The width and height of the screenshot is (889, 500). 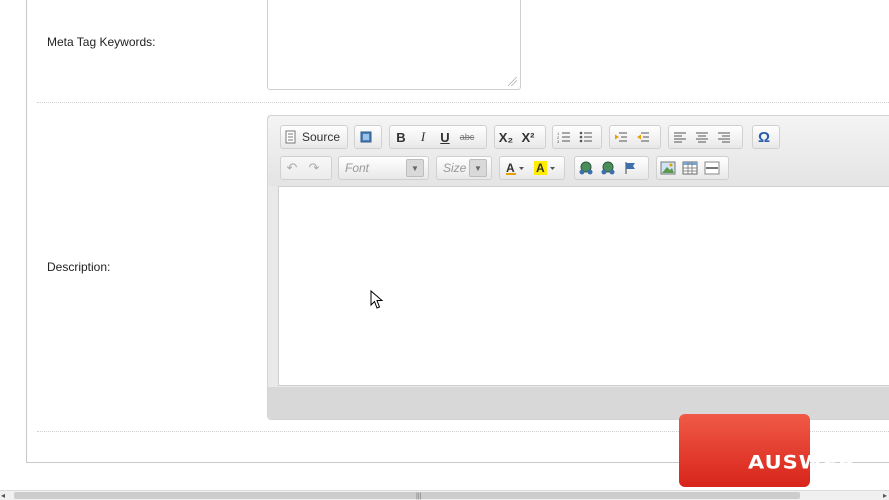 I want to click on horizontal-scrollbar: ◂ ||| ▸, so click(x=444, y=495).